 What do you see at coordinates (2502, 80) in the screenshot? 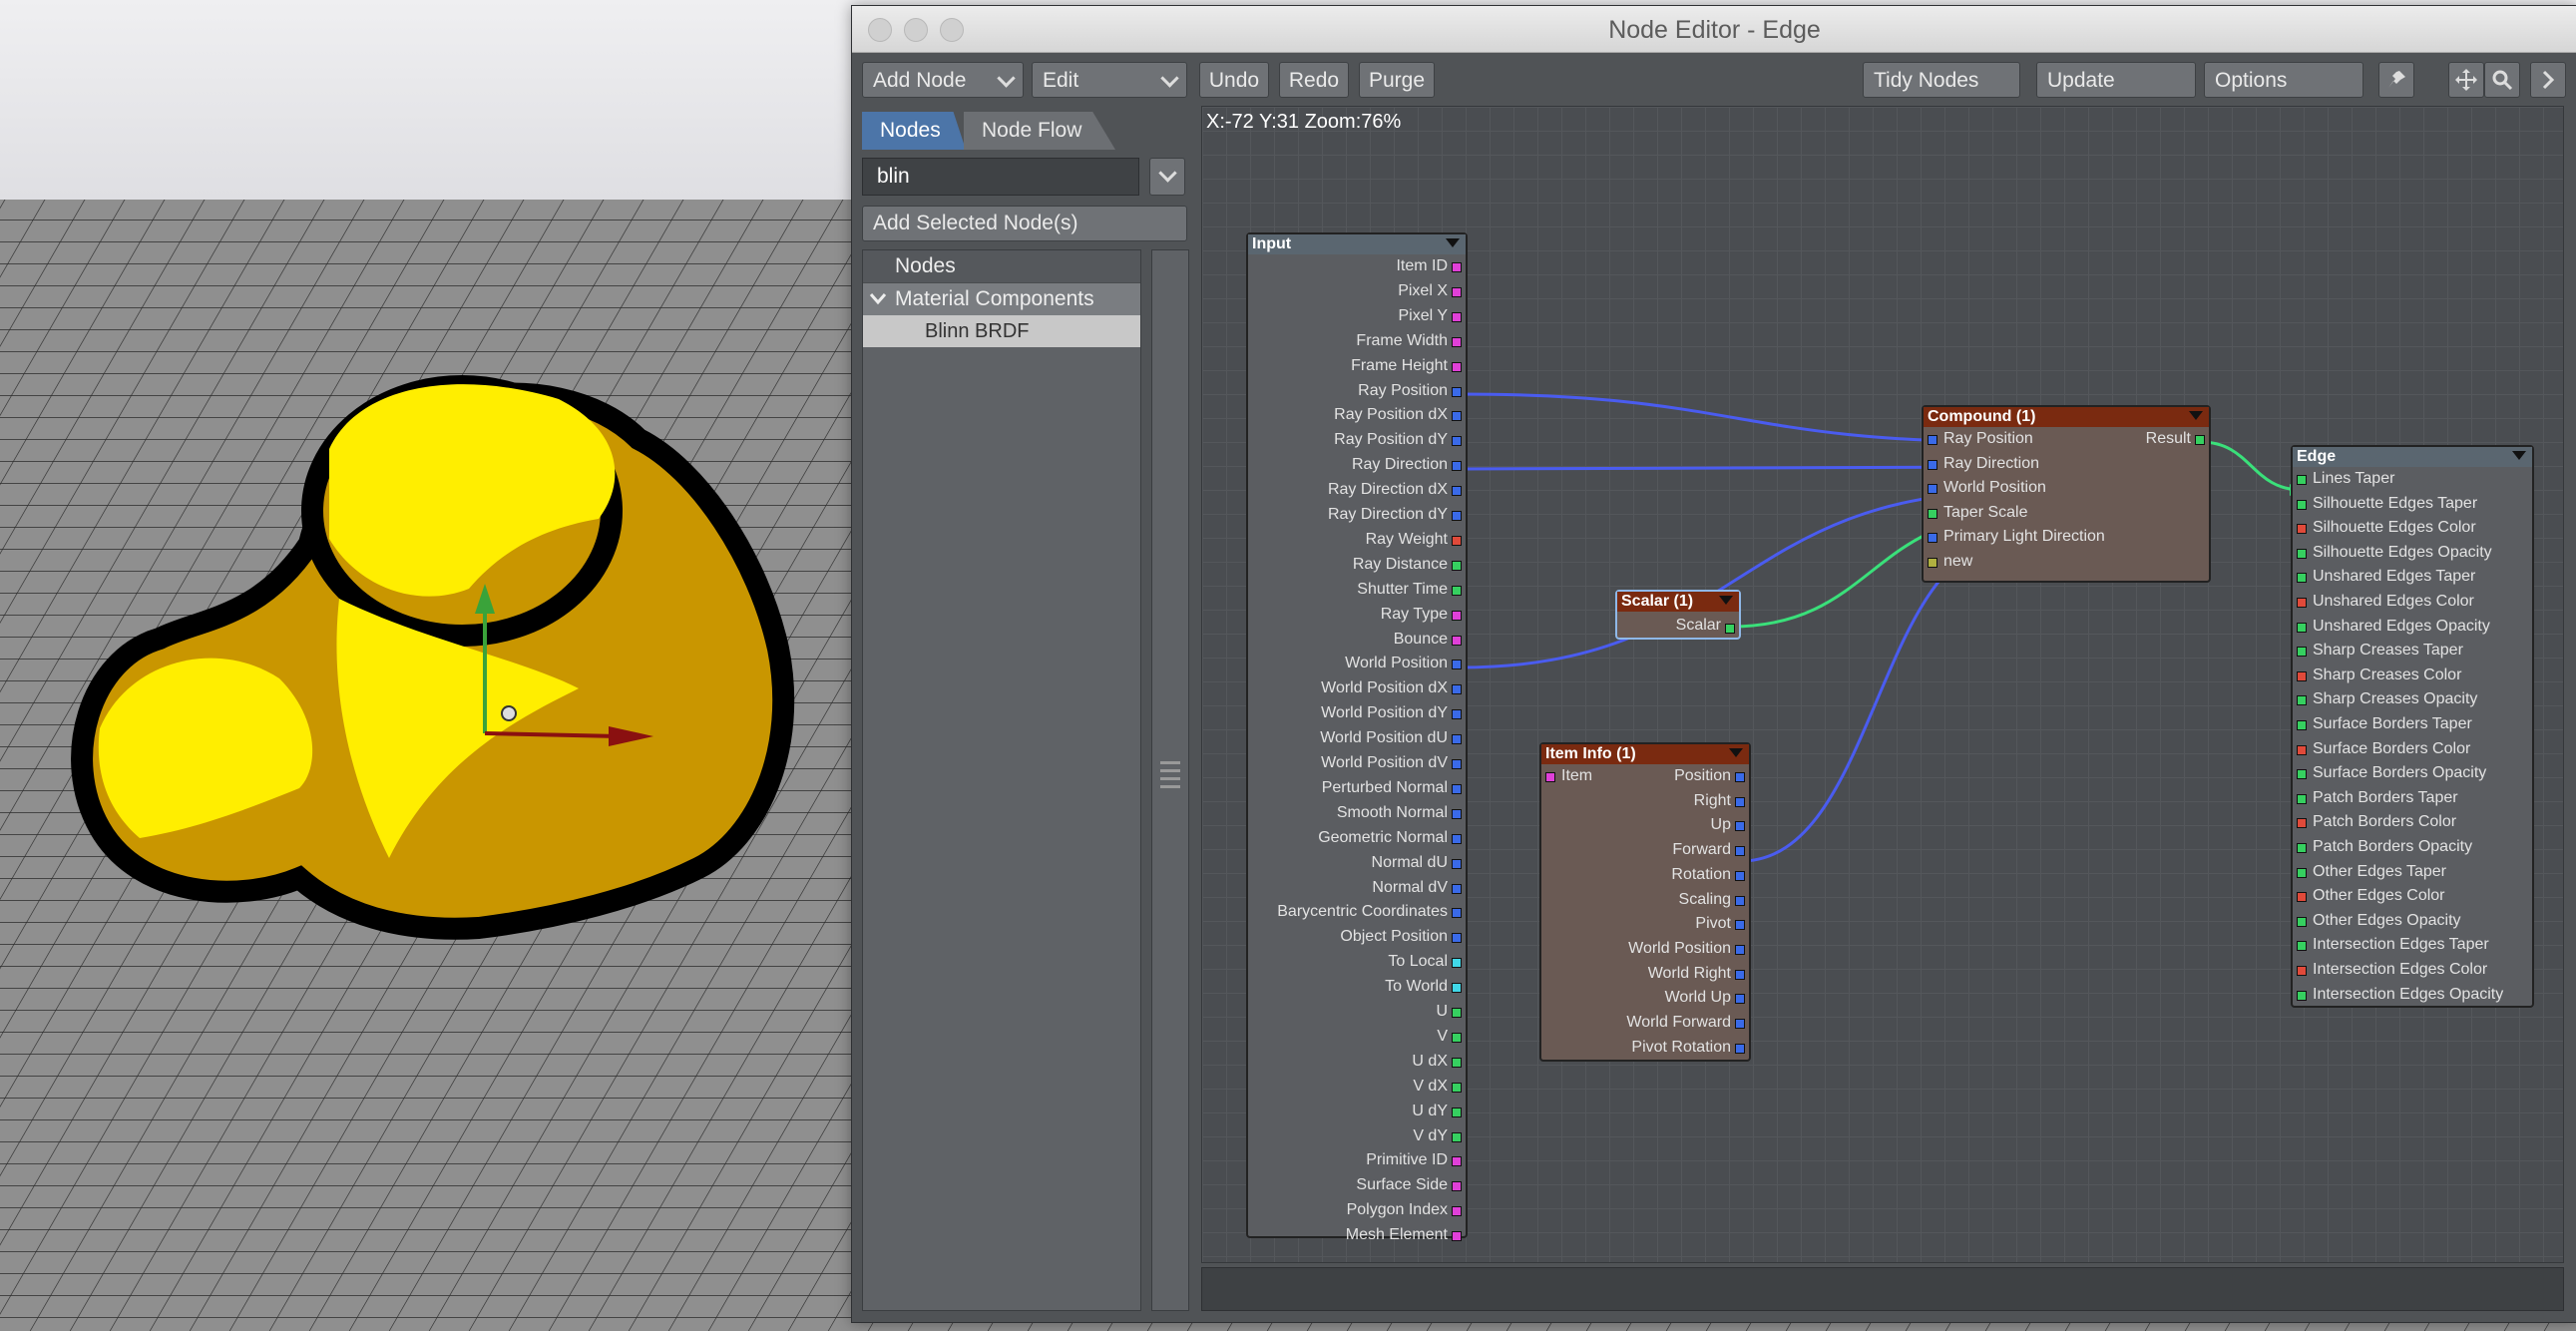
I see `zoom-search-icon` at bounding box center [2502, 80].